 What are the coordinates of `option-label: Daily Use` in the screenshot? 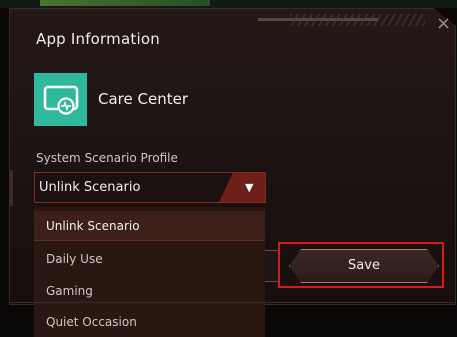 It's located at (74, 259).